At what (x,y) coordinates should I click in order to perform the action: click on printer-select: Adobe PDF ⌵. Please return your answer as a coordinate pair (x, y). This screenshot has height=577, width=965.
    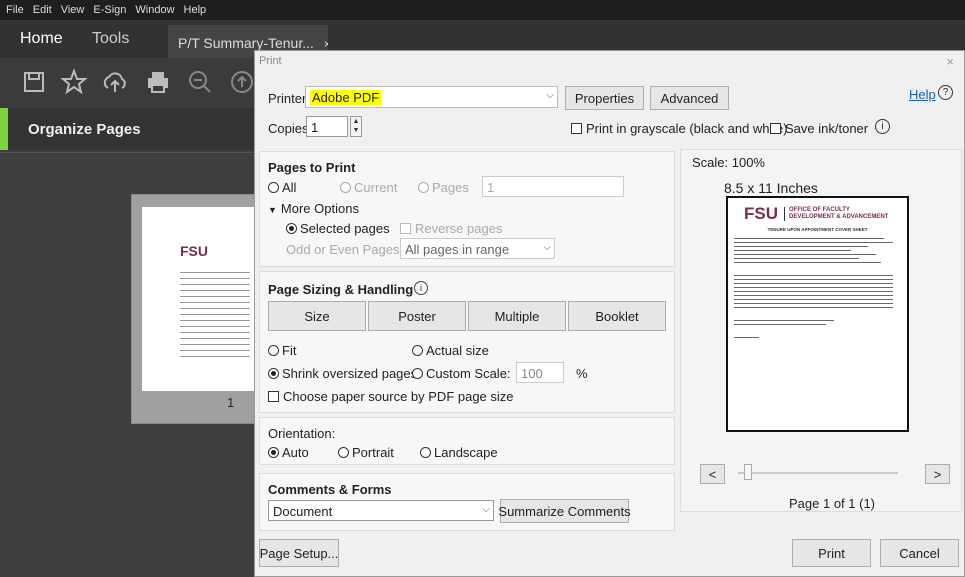
    Looking at the image, I should click on (431, 97).